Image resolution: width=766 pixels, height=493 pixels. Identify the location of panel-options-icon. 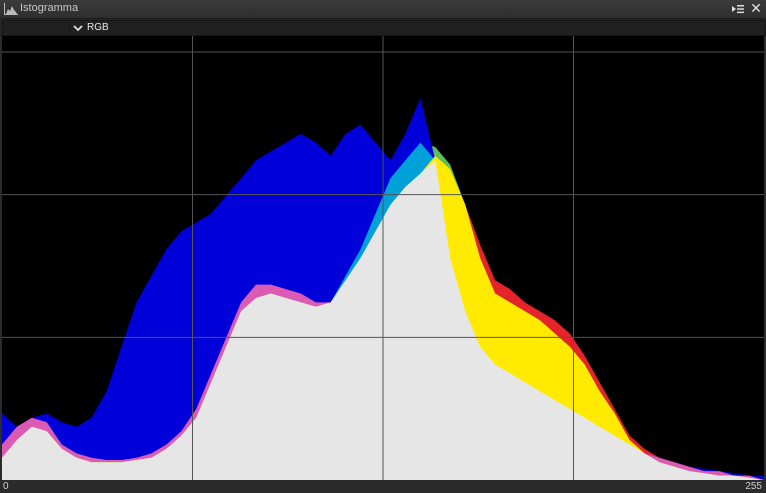
(738, 9).